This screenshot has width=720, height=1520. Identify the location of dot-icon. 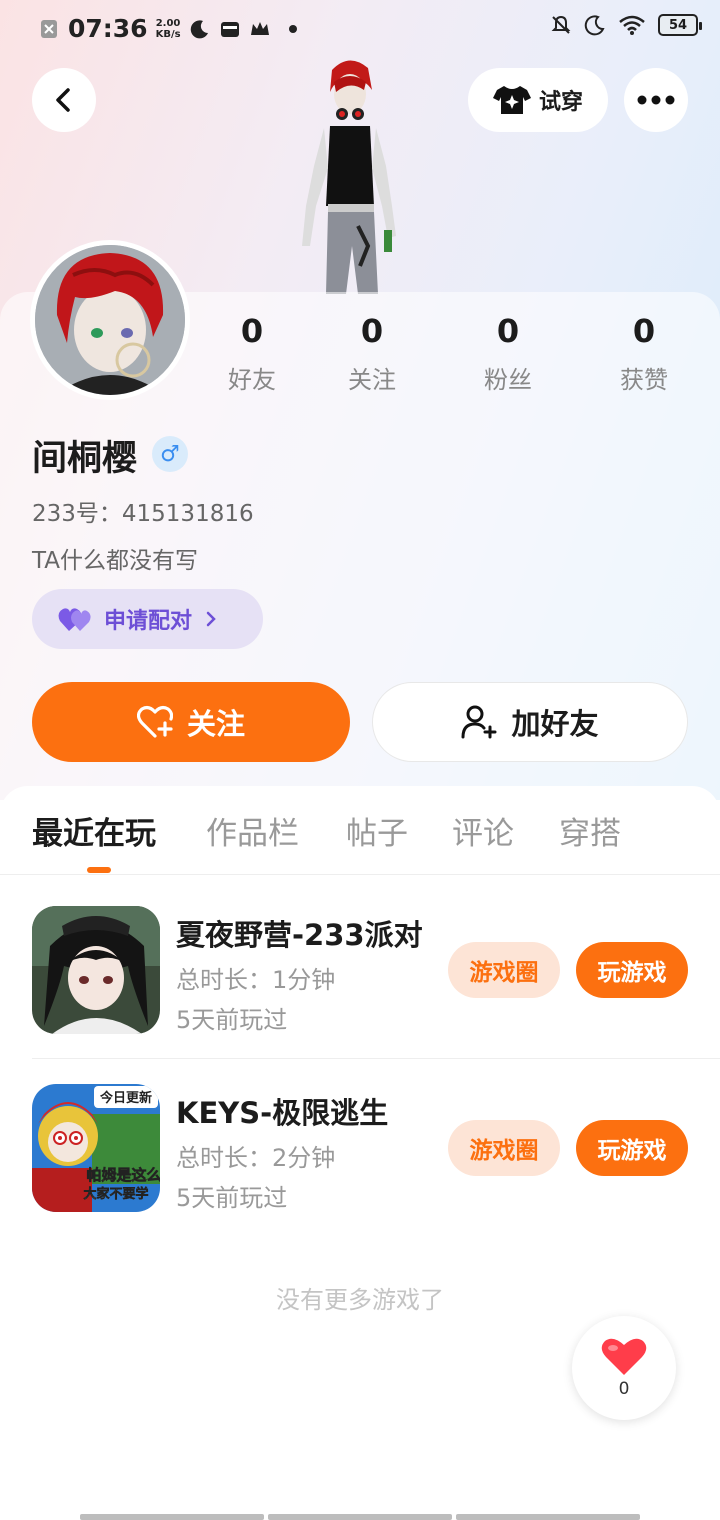
(292, 28).